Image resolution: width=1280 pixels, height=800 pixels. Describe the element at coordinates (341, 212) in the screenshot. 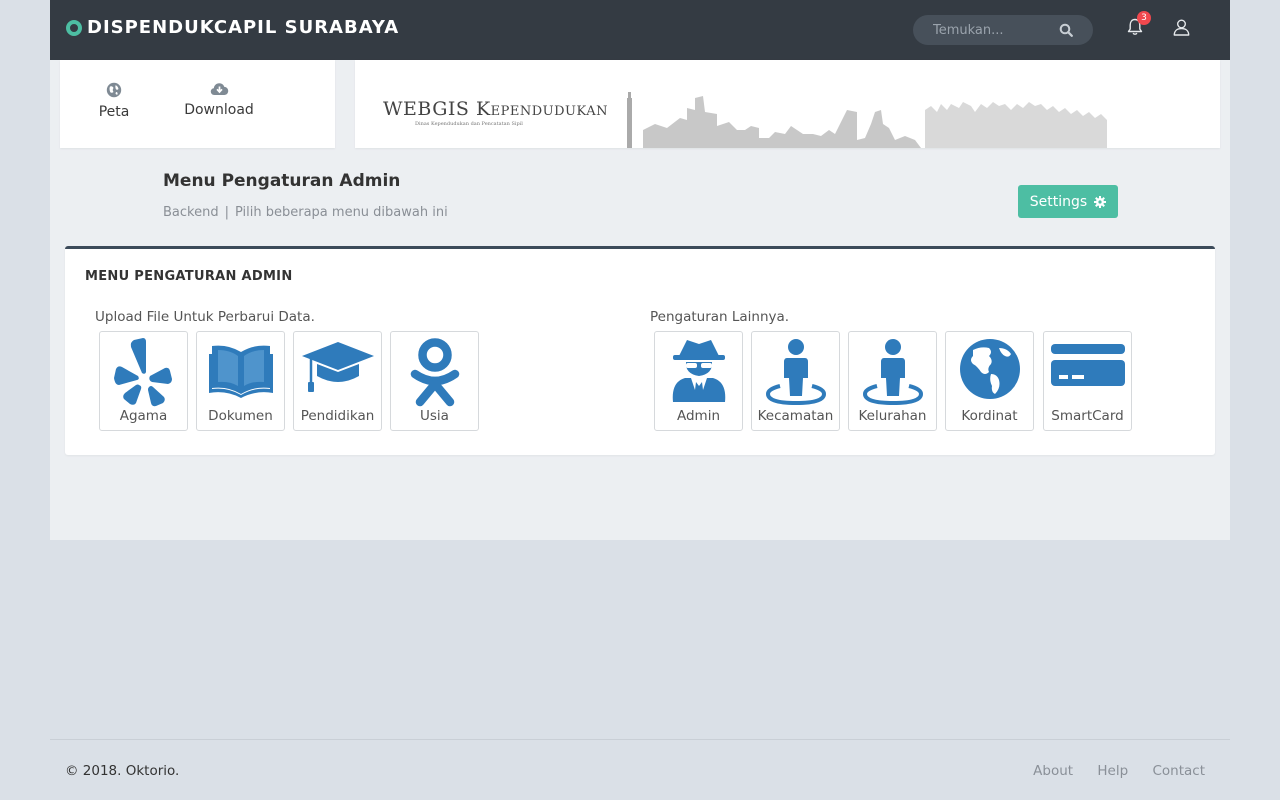

I see `breadcrumb-text: Pilih beberapa menu dibawah ini` at that location.